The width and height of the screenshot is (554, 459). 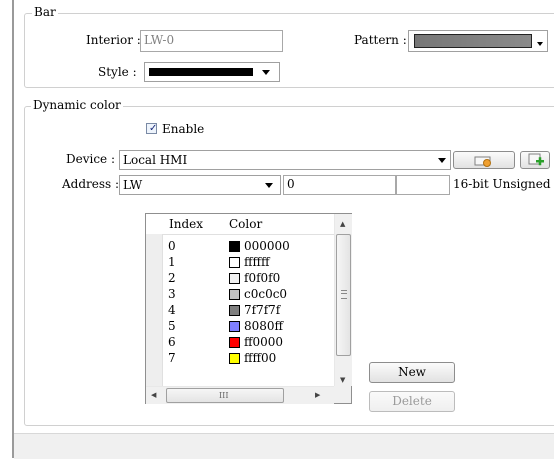 What do you see at coordinates (172, 310) in the screenshot?
I see `index-cell: 4` at bounding box center [172, 310].